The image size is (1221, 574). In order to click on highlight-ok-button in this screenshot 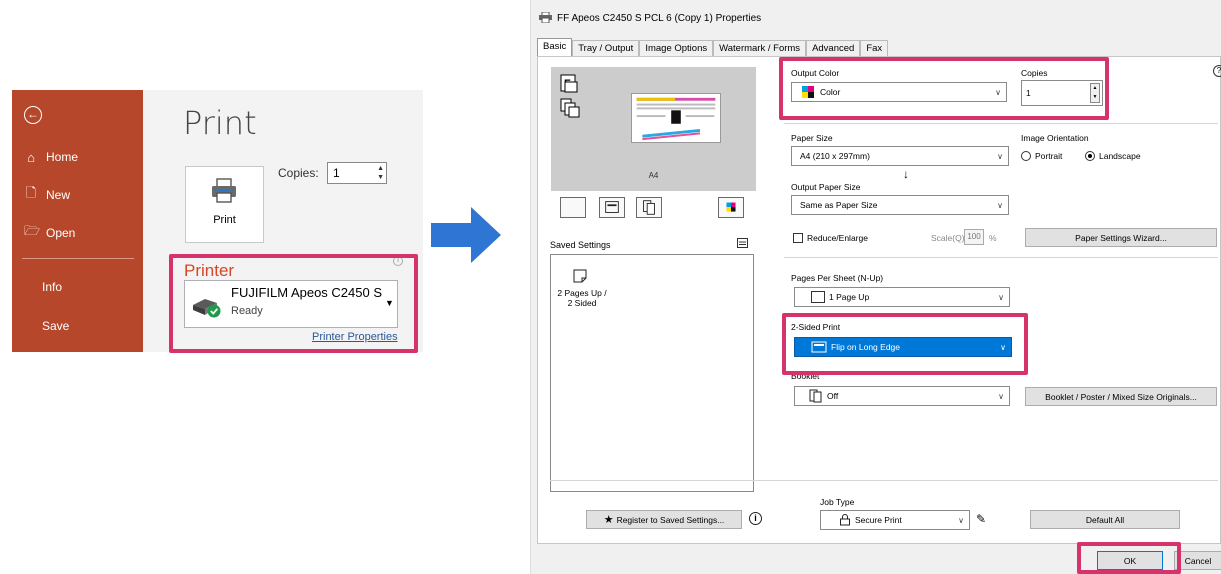, I will do `click(1129, 558)`.